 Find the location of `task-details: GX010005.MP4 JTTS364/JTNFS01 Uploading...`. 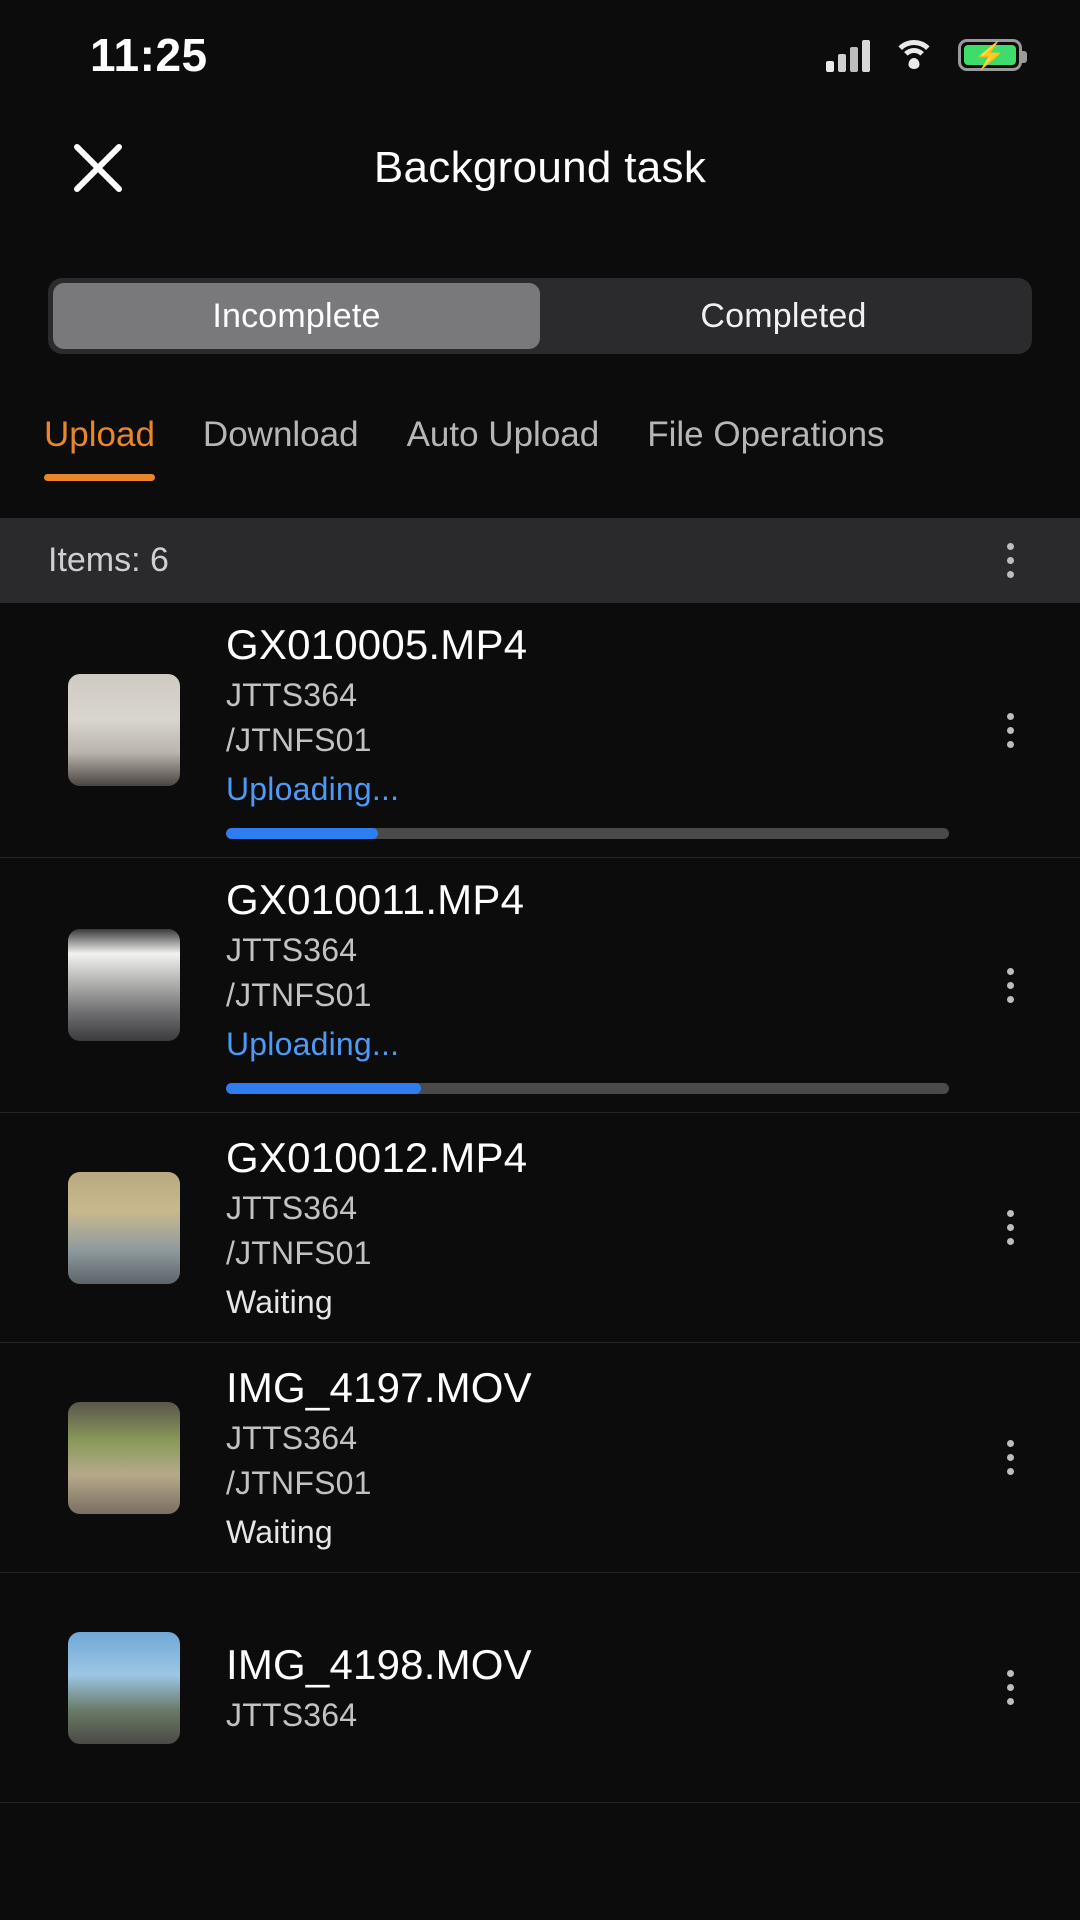

task-details: GX010005.MP4 JTTS364/JTNFS01 Uploading... is located at coordinates (578, 730).